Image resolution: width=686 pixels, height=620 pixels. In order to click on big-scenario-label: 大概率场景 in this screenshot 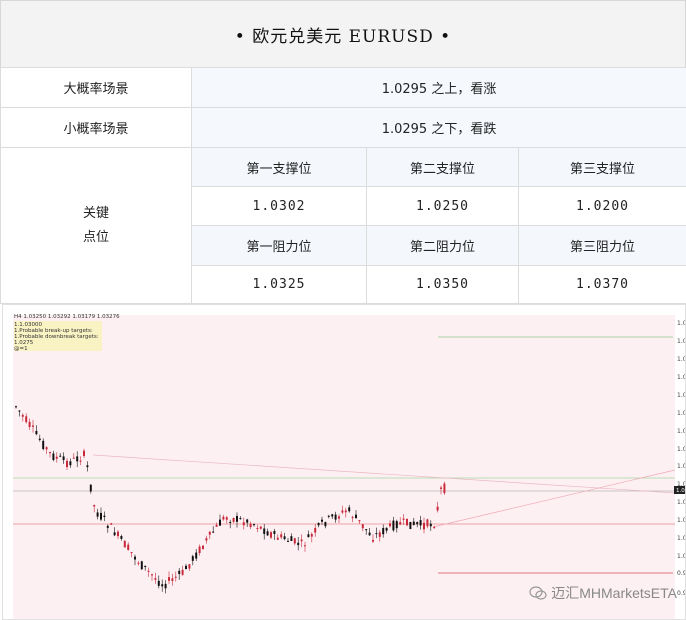, I will do `click(96, 87)`.